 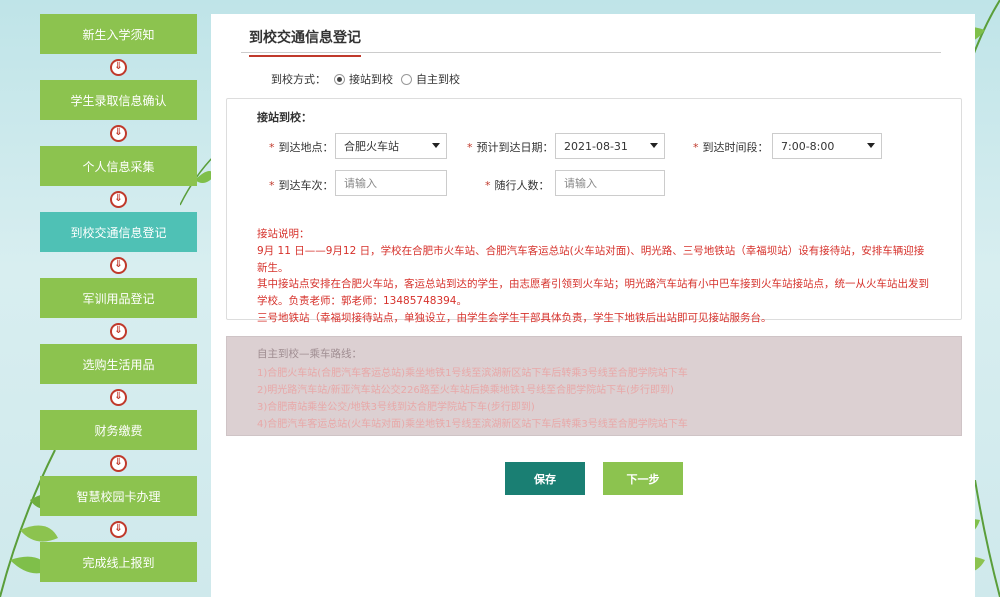 What do you see at coordinates (118, 562) in the screenshot?
I see `step-complete-registration: 完成线上报到` at bounding box center [118, 562].